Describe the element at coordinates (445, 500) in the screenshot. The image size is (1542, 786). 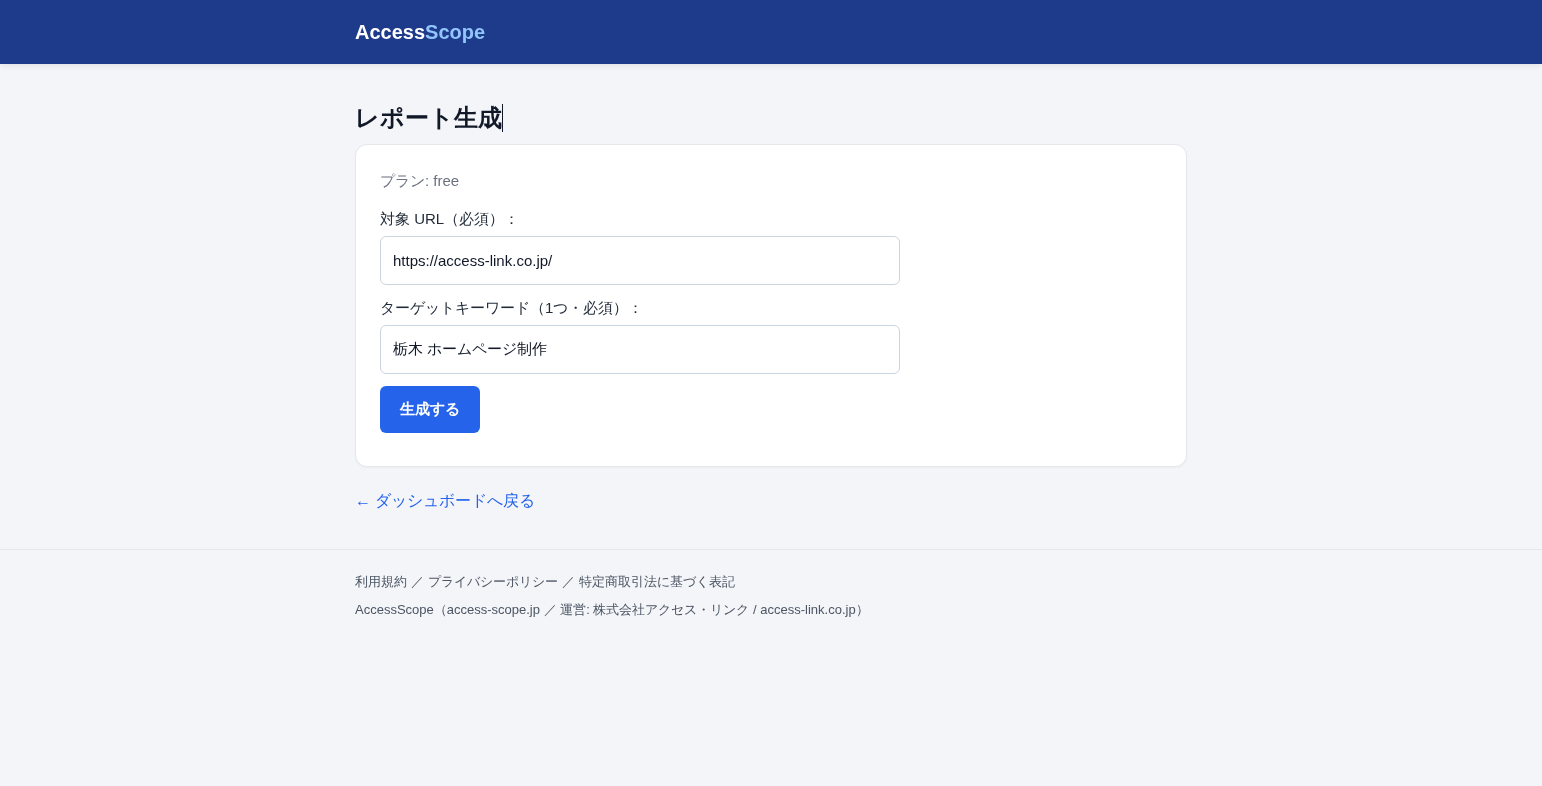
I see `back-link: ← ダッシュボードへ戻る` at that location.